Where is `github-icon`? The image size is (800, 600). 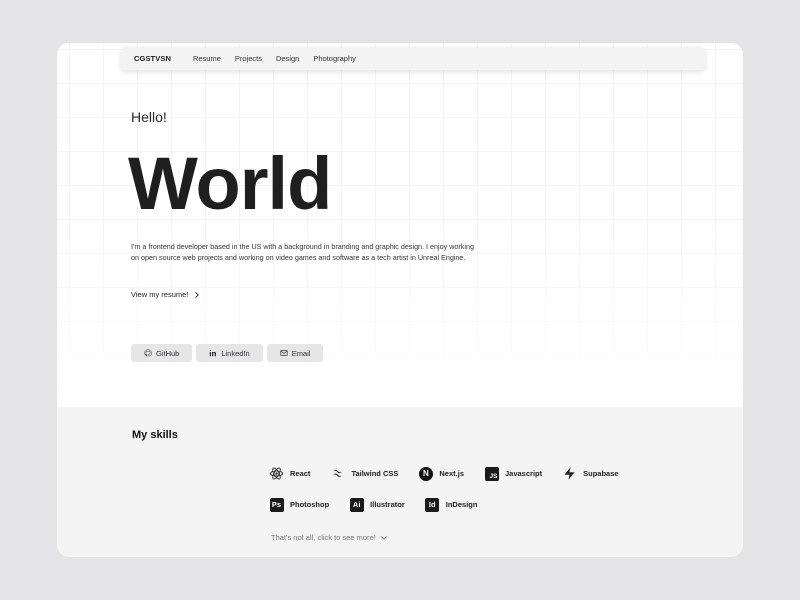
github-icon is located at coordinates (148, 353).